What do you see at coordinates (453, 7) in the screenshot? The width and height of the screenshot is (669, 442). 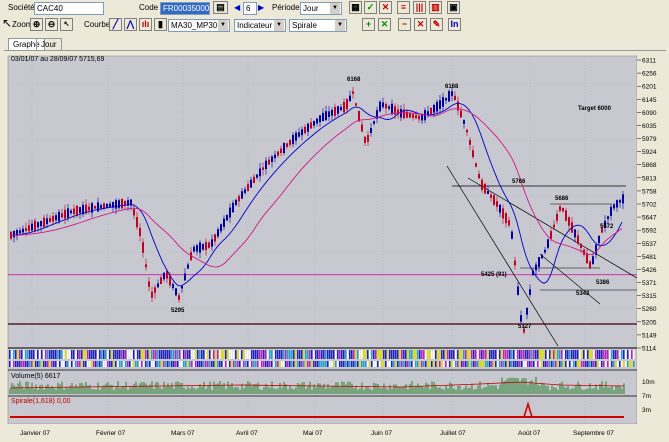 I see `save-icon: ▣` at bounding box center [453, 7].